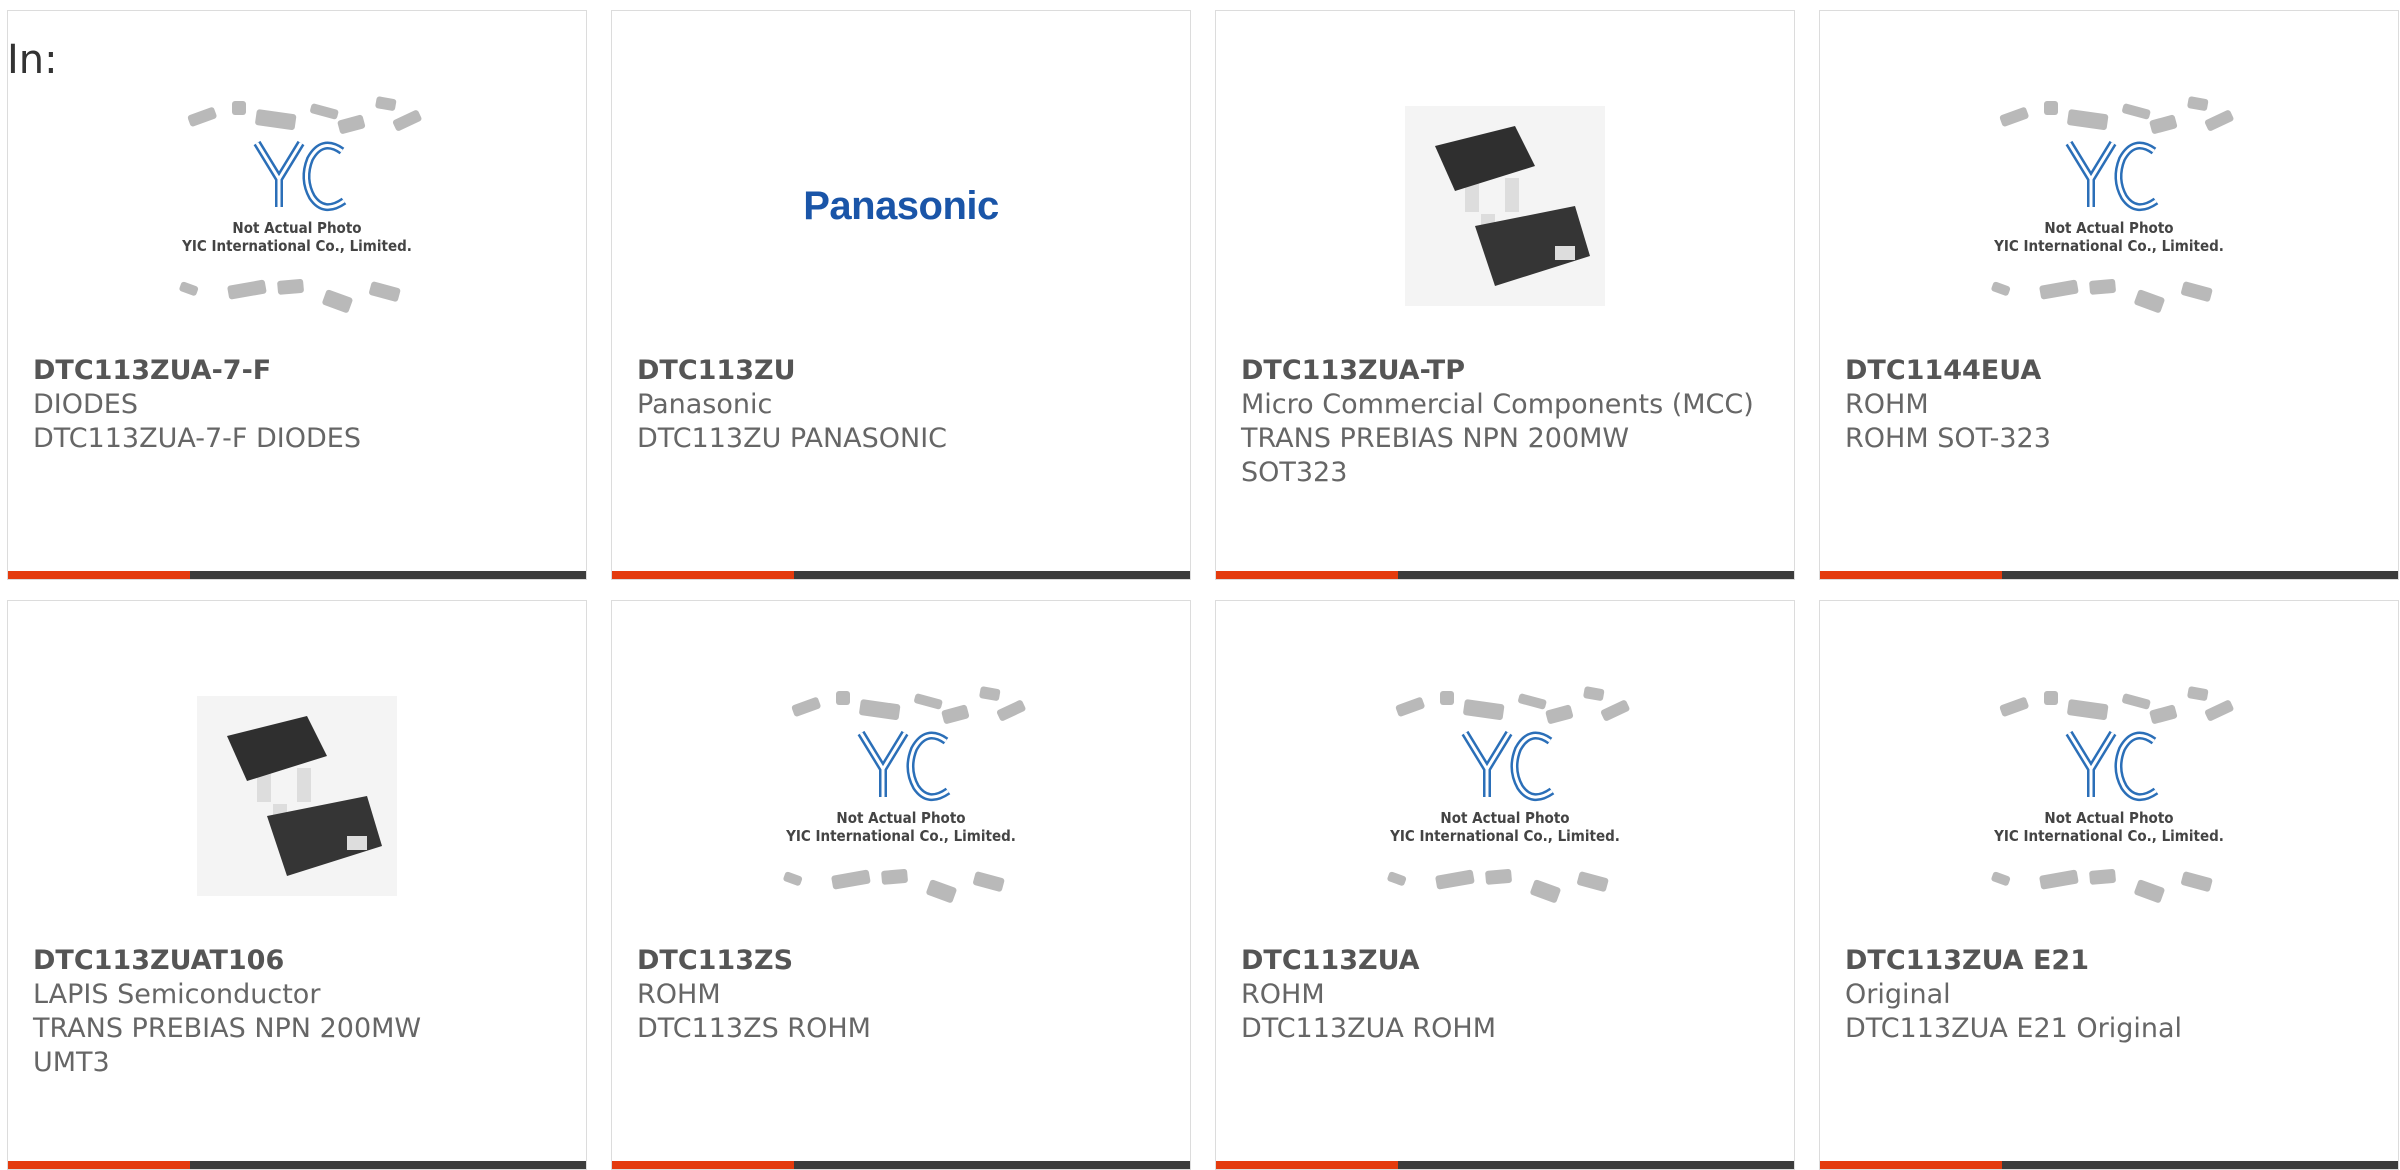 Image resolution: width=2400 pixels, height=1170 pixels. I want to click on product-image: Panasonic, so click(901, 206).